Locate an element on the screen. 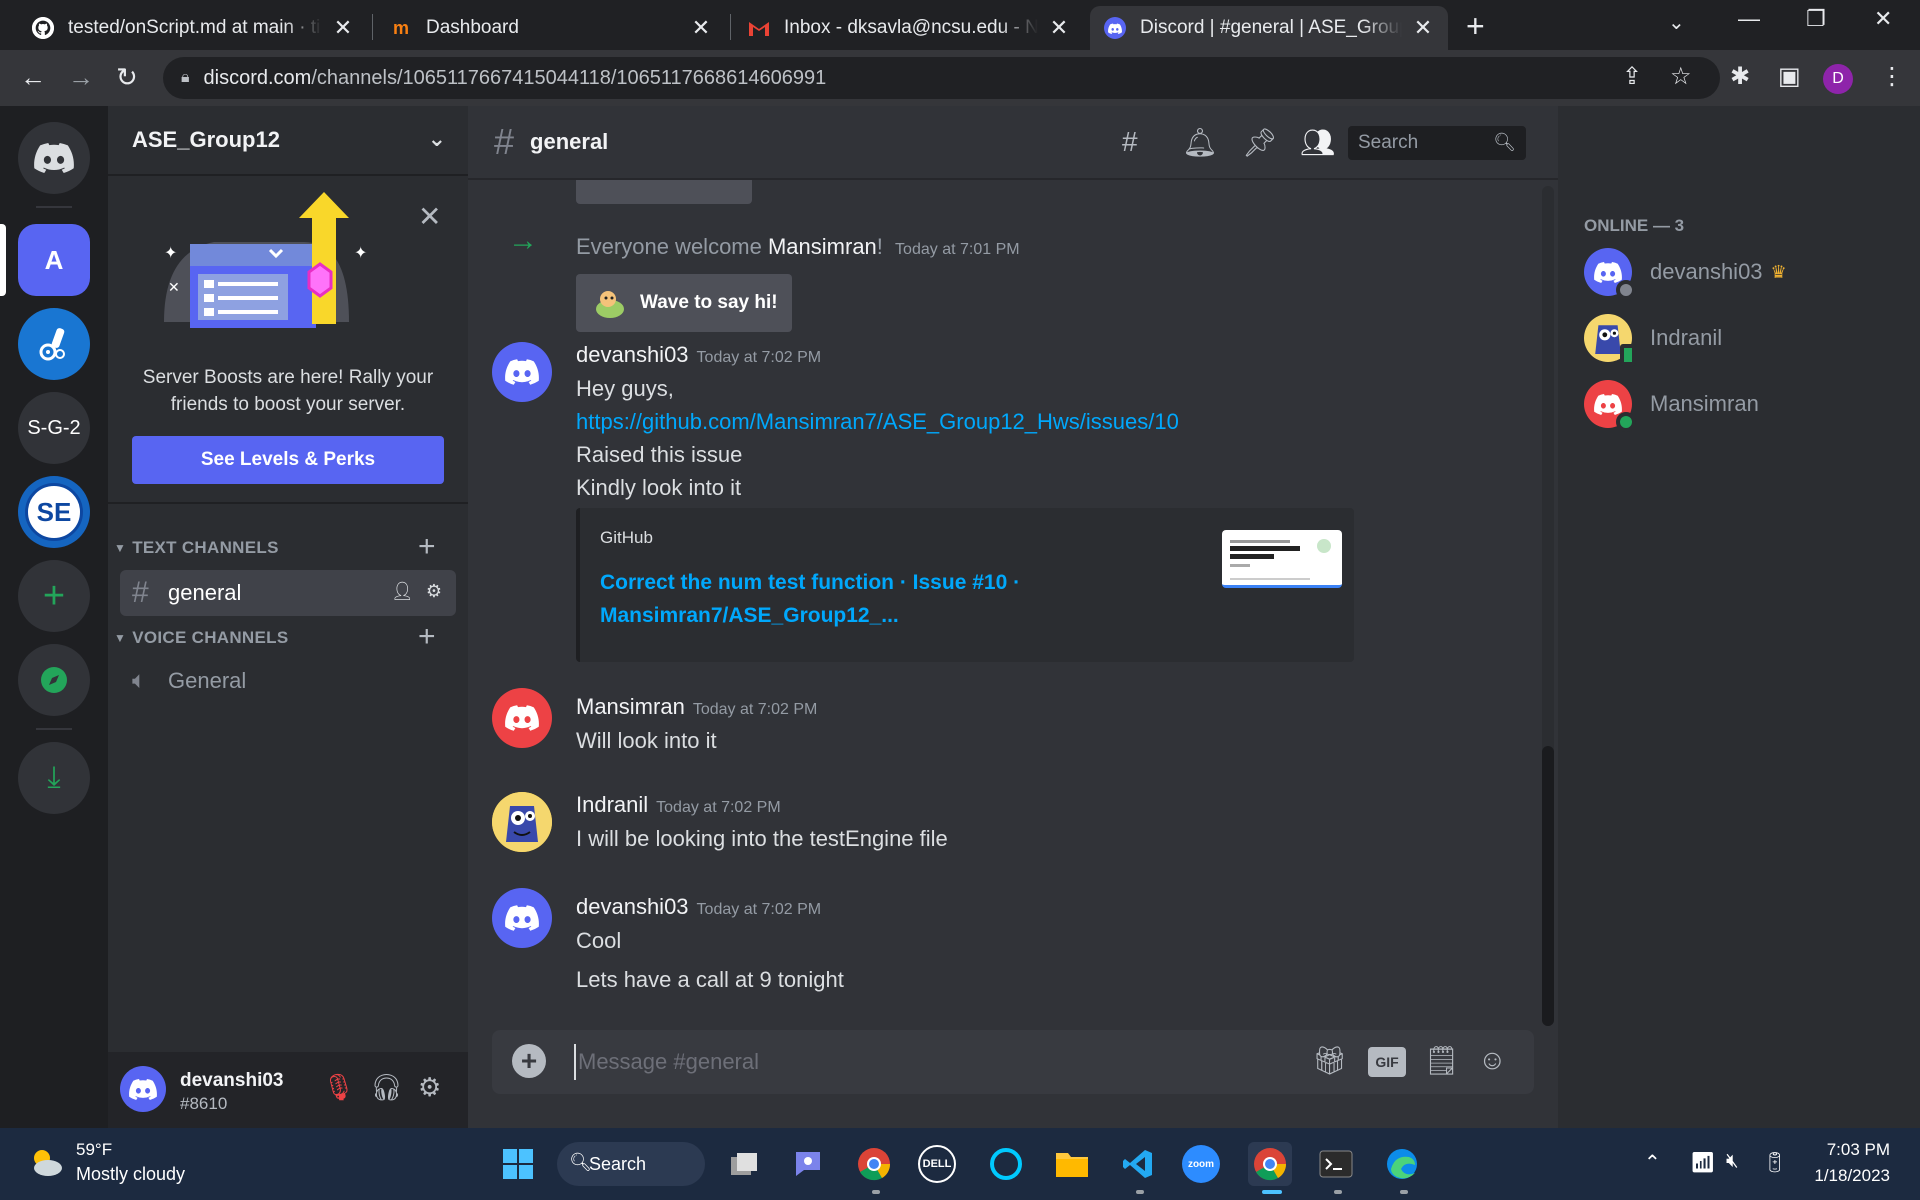  member-list-icon: 👥︎ is located at coordinates (1318, 142).